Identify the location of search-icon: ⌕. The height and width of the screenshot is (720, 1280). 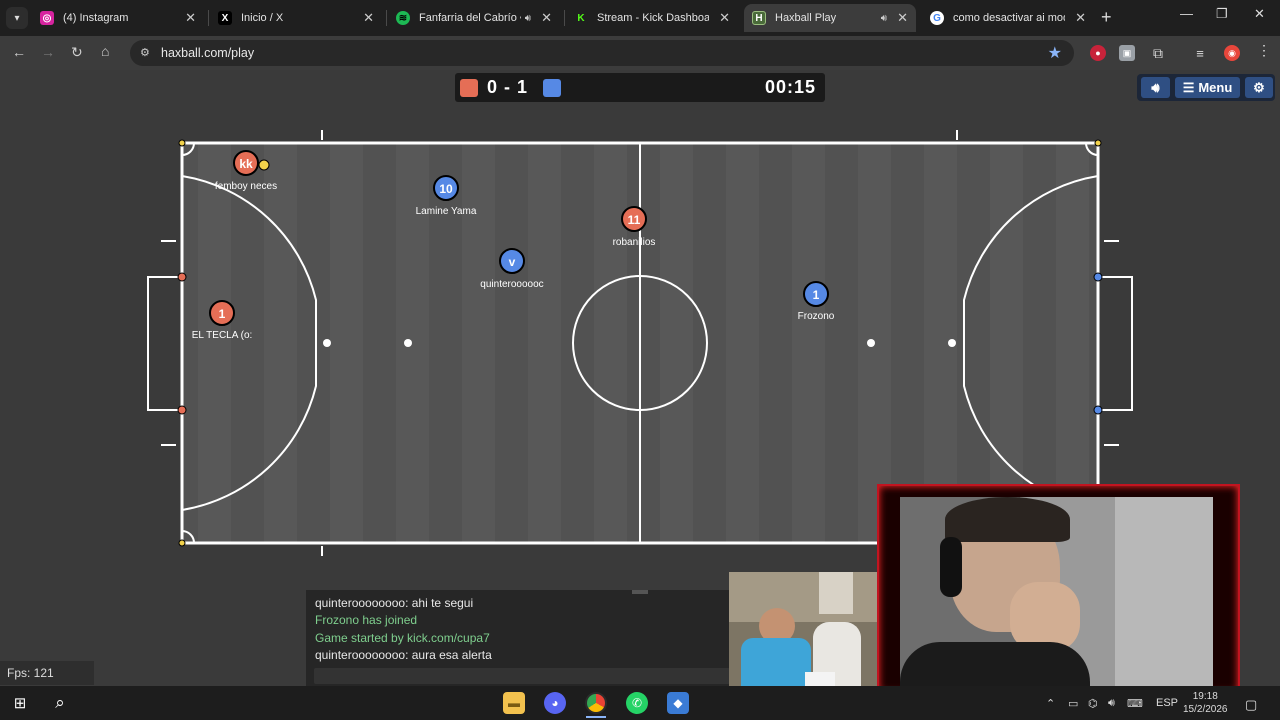
(60, 703).